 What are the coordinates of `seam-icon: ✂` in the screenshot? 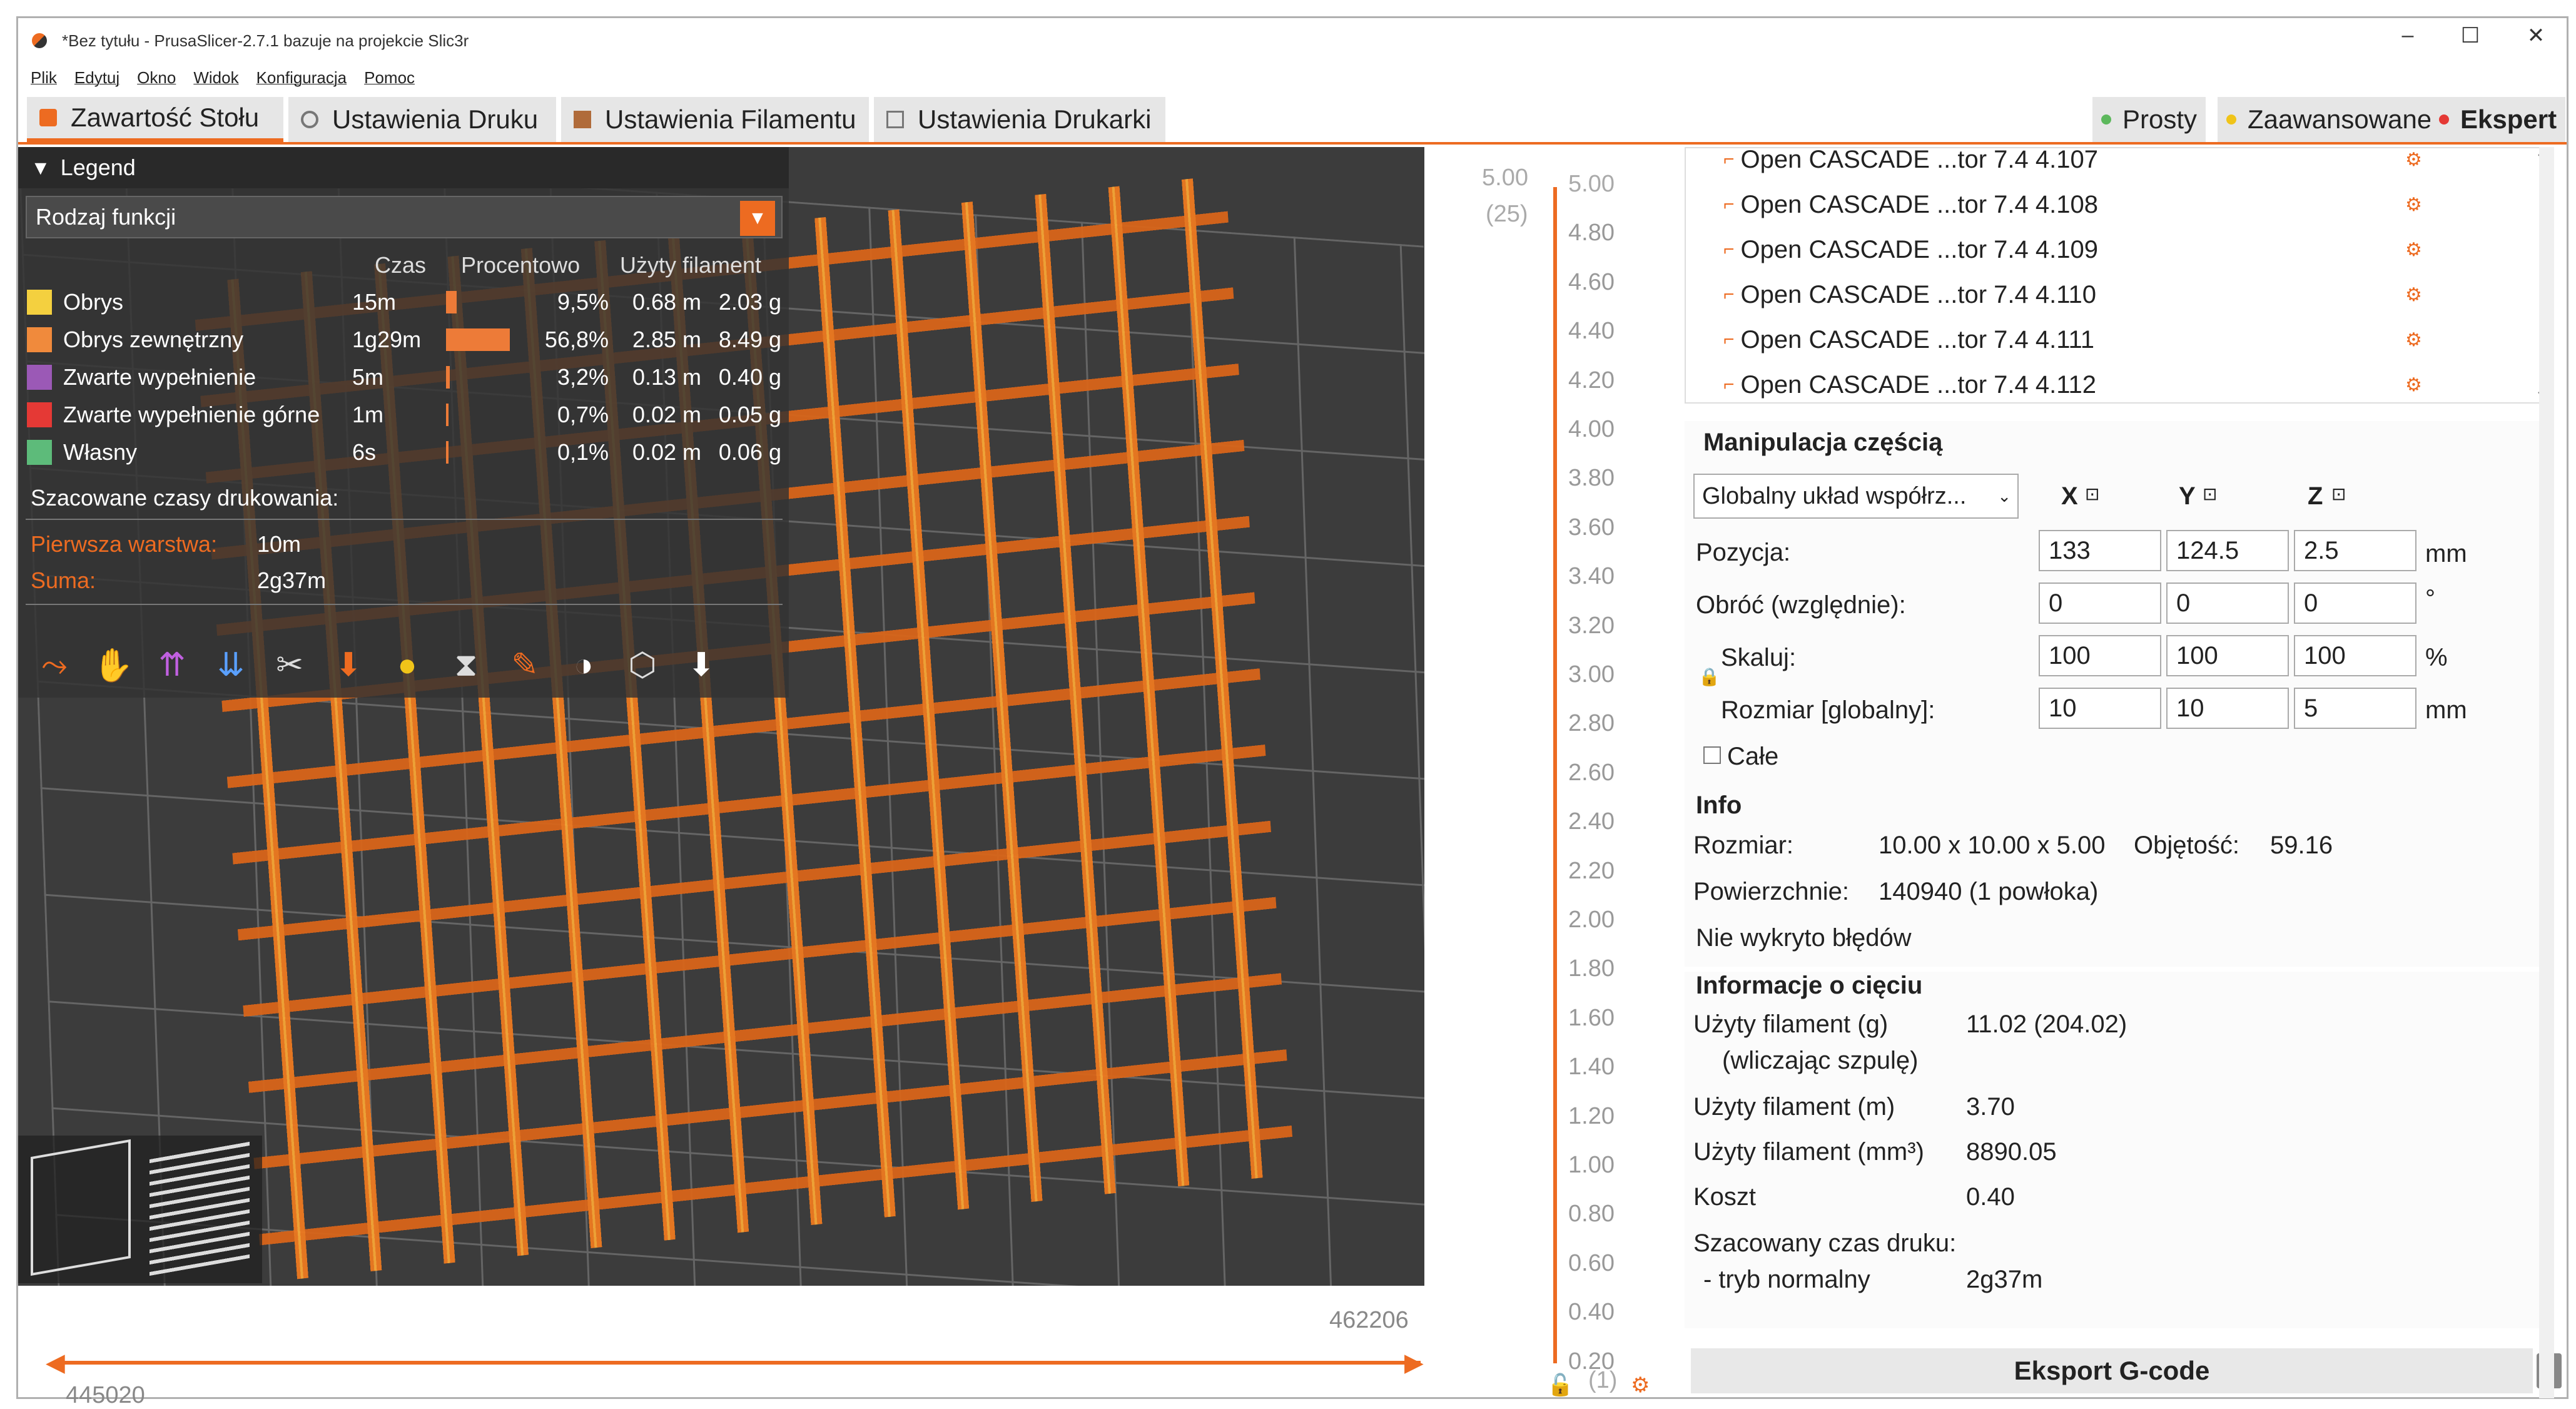 It's located at (289, 665).